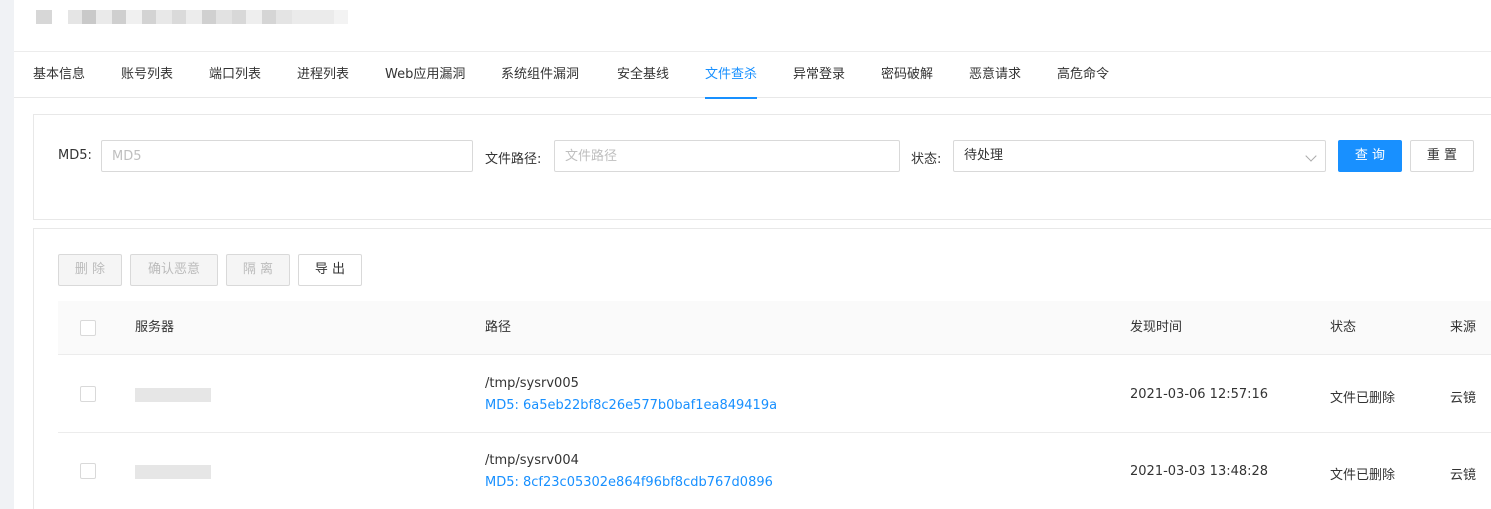 This screenshot has height=509, width=1491. Describe the element at coordinates (907, 75) in the screenshot. I see `tab-password-crack: 密码破解` at that location.